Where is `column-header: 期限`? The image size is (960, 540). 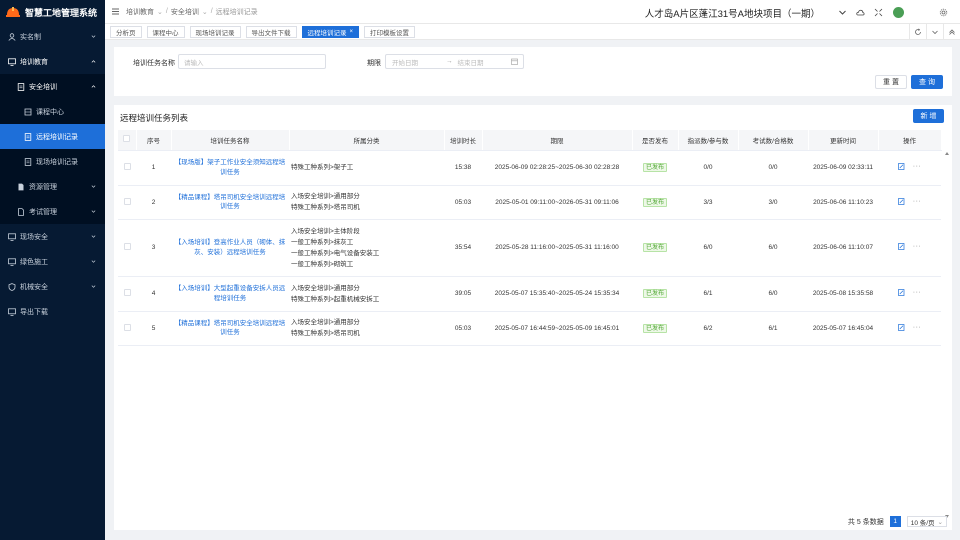
column-header: 期限 is located at coordinates (557, 140).